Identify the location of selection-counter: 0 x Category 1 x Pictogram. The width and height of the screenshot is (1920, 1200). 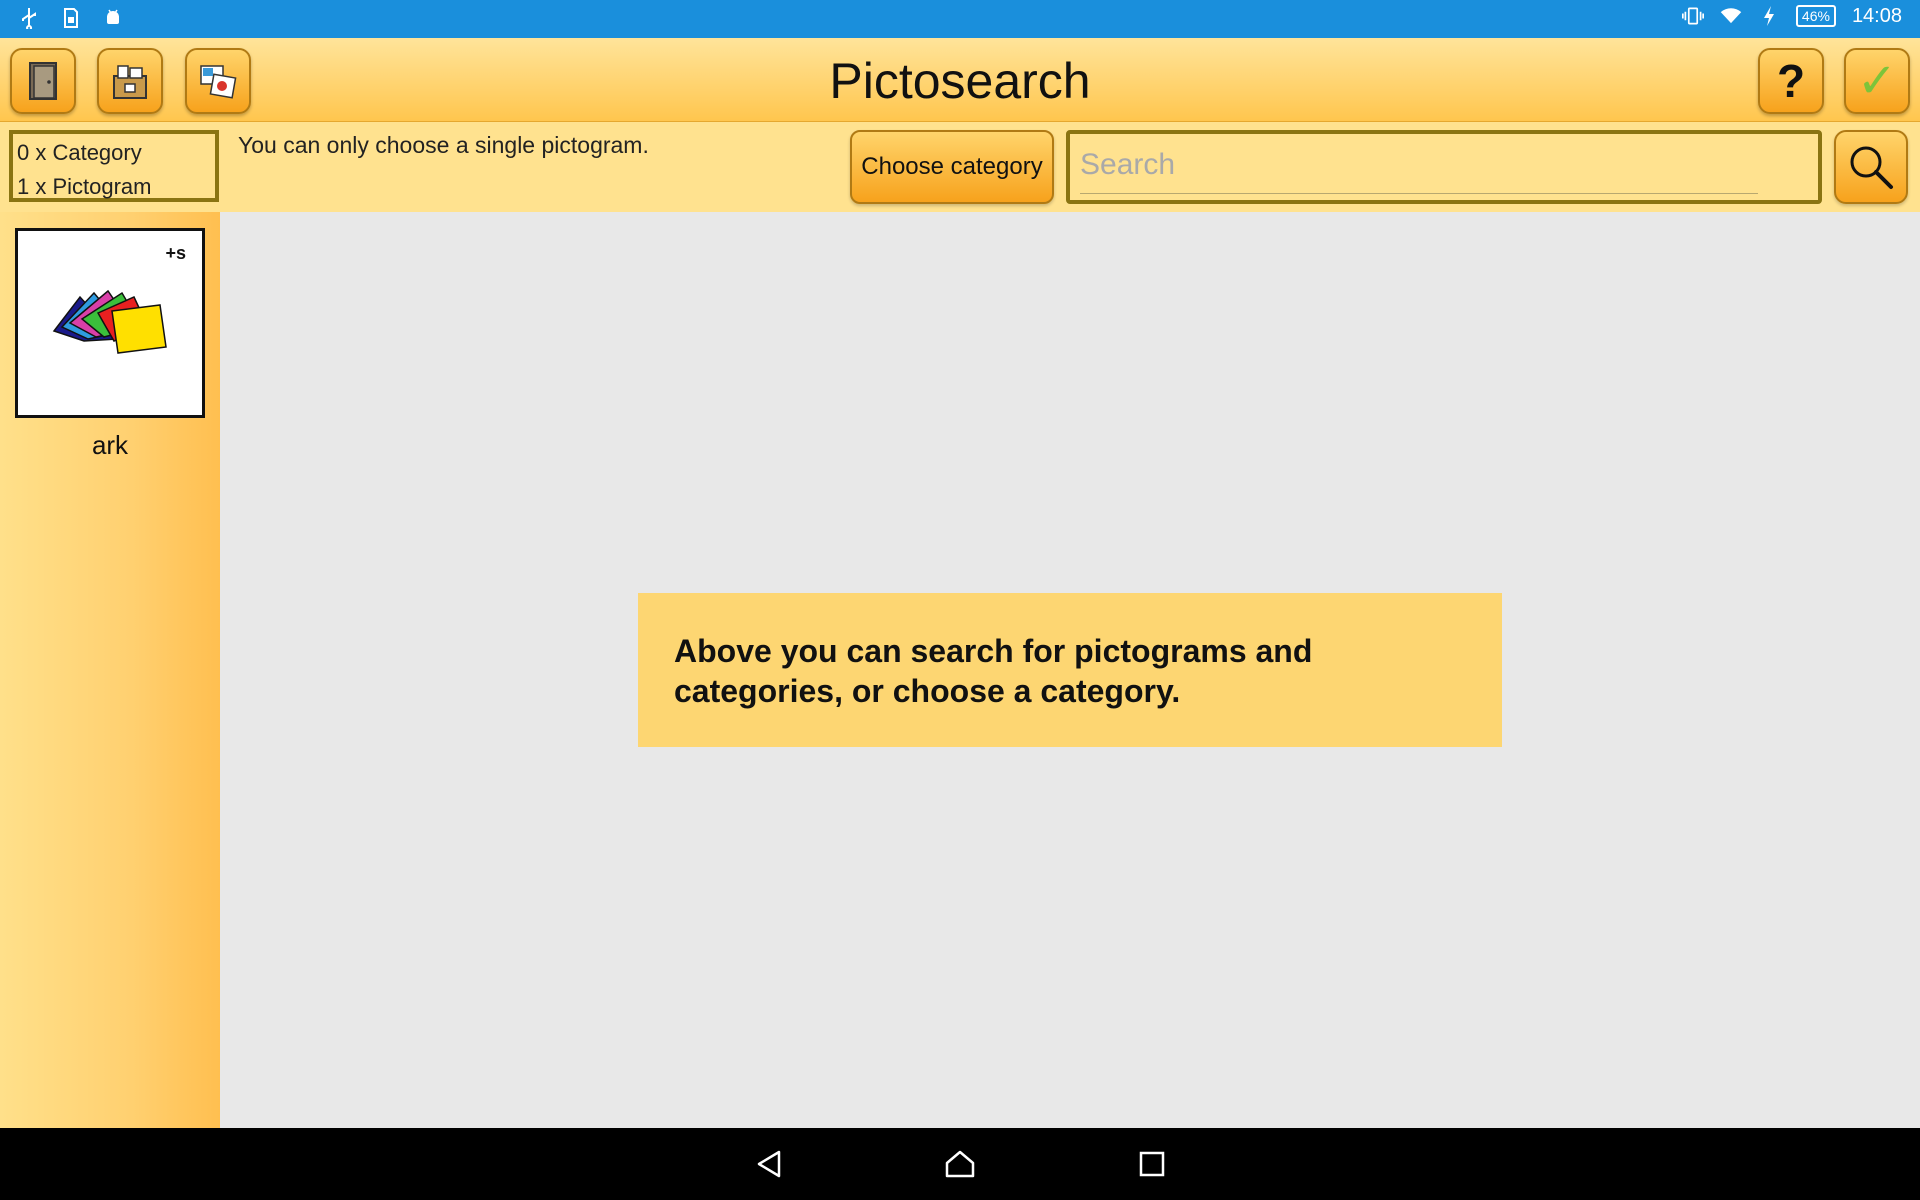
(114, 166).